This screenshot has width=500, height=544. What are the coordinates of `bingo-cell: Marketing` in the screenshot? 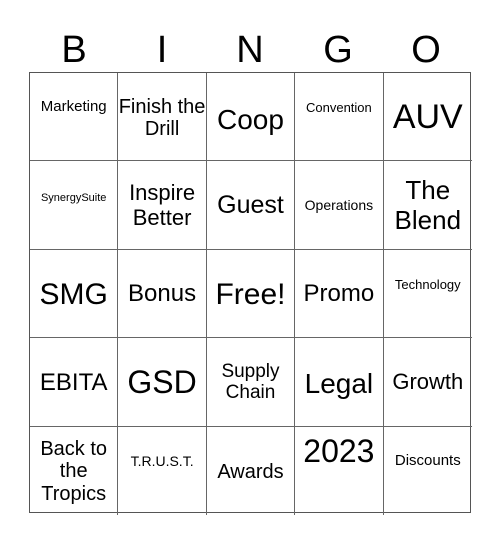 It's located at (74, 117).